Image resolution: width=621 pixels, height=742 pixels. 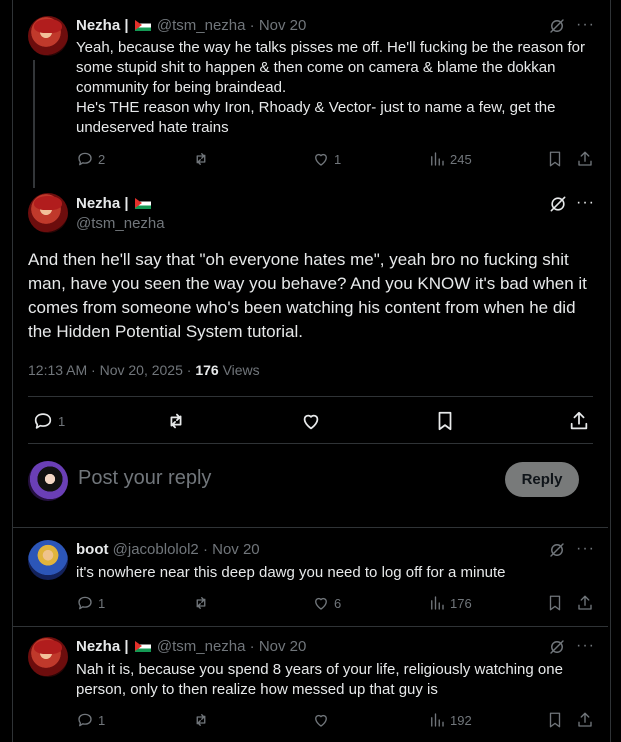 What do you see at coordinates (62, 421) in the screenshot?
I see `main-reply-count: 1` at bounding box center [62, 421].